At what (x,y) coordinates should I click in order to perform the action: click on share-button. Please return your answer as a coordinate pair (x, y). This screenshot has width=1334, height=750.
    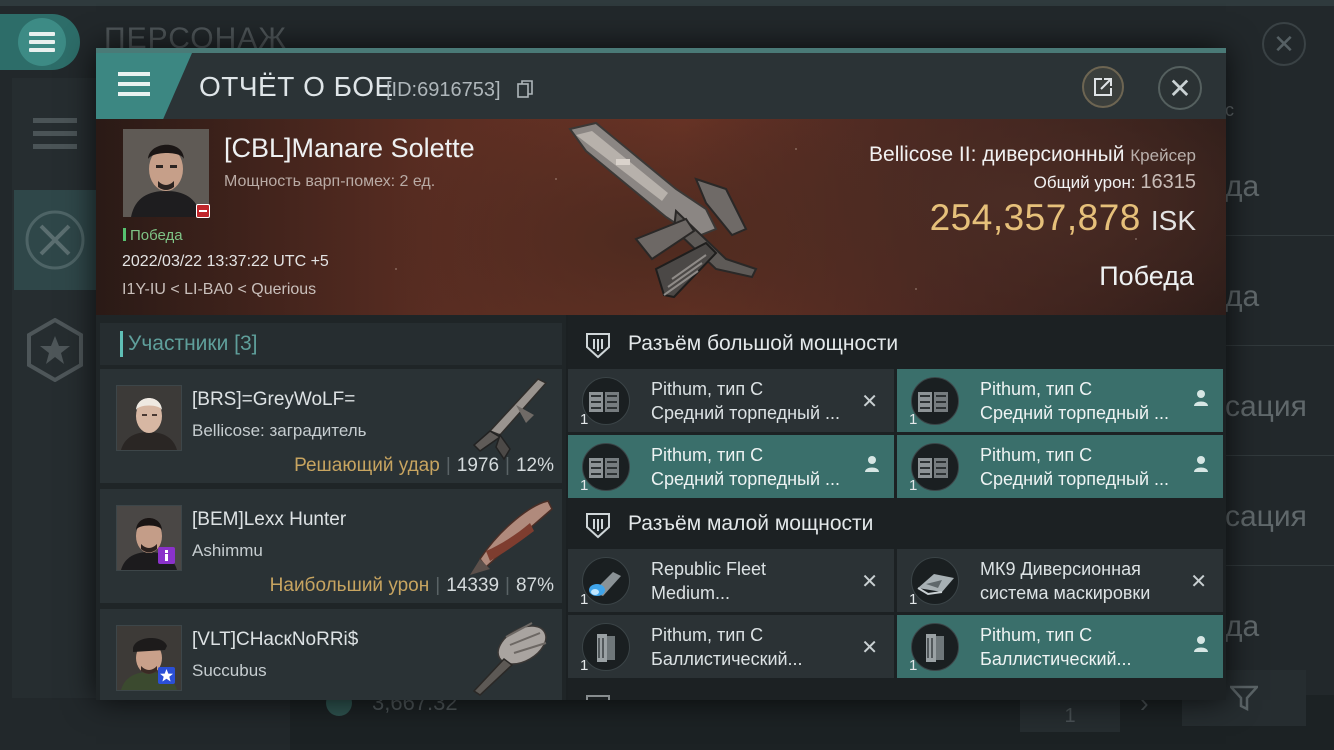
    Looking at the image, I should click on (1103, 87).